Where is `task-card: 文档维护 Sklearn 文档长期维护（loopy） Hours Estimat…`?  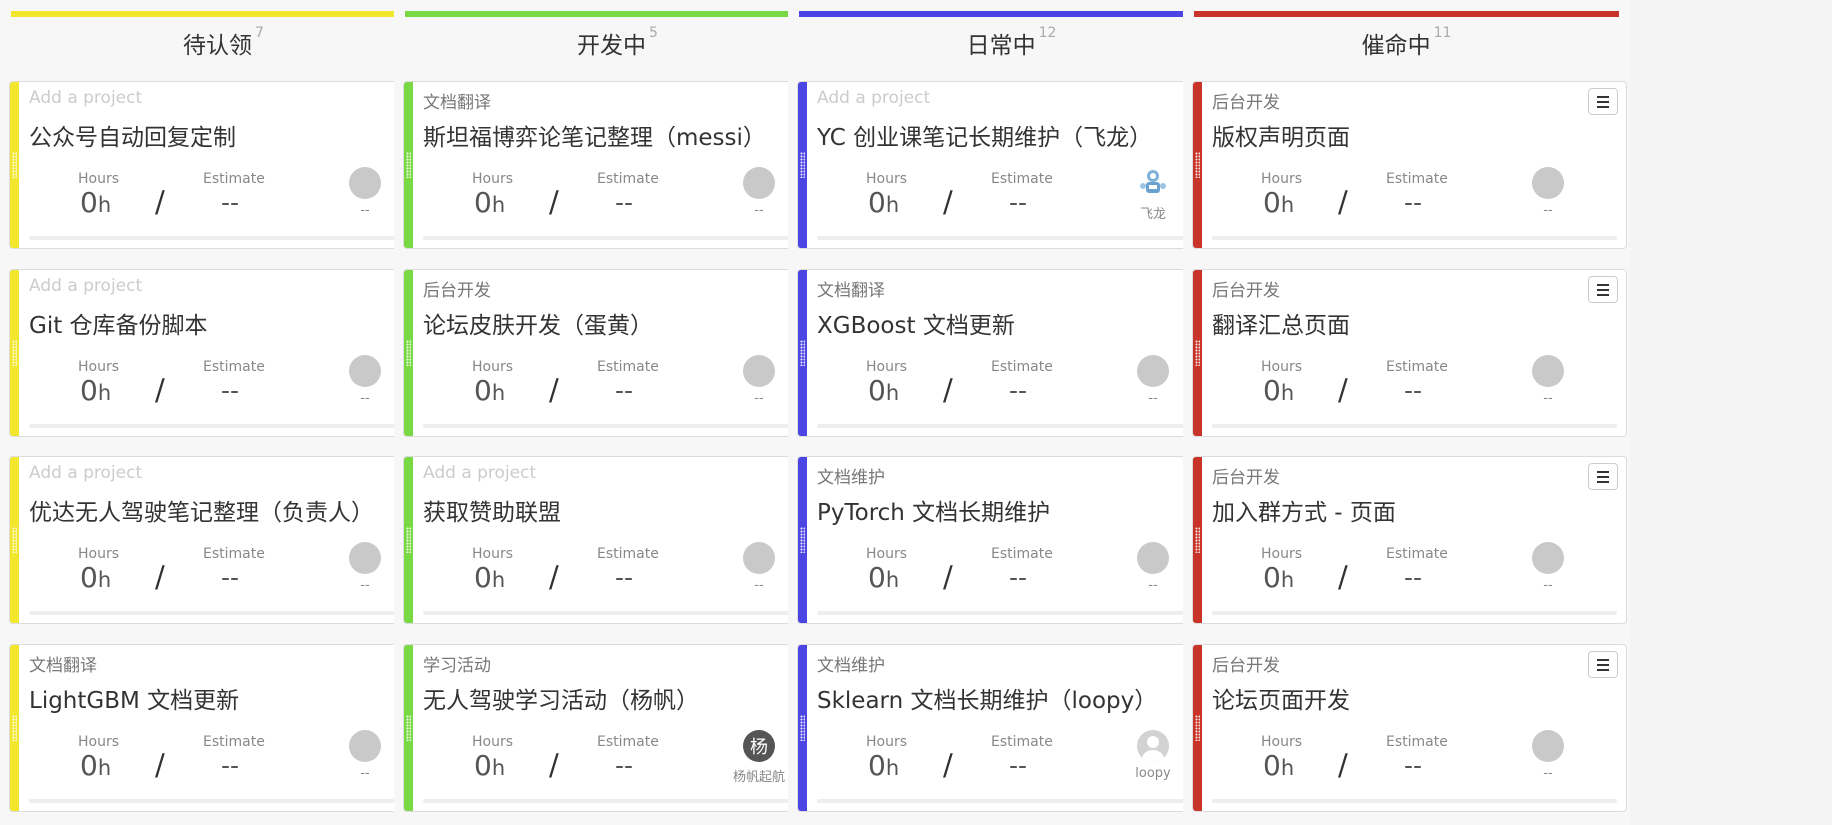 task-card: 文档维护 Sklearn 文档长期维护（loopy） Hours Estimat… is located at coordinates (1014, 728).